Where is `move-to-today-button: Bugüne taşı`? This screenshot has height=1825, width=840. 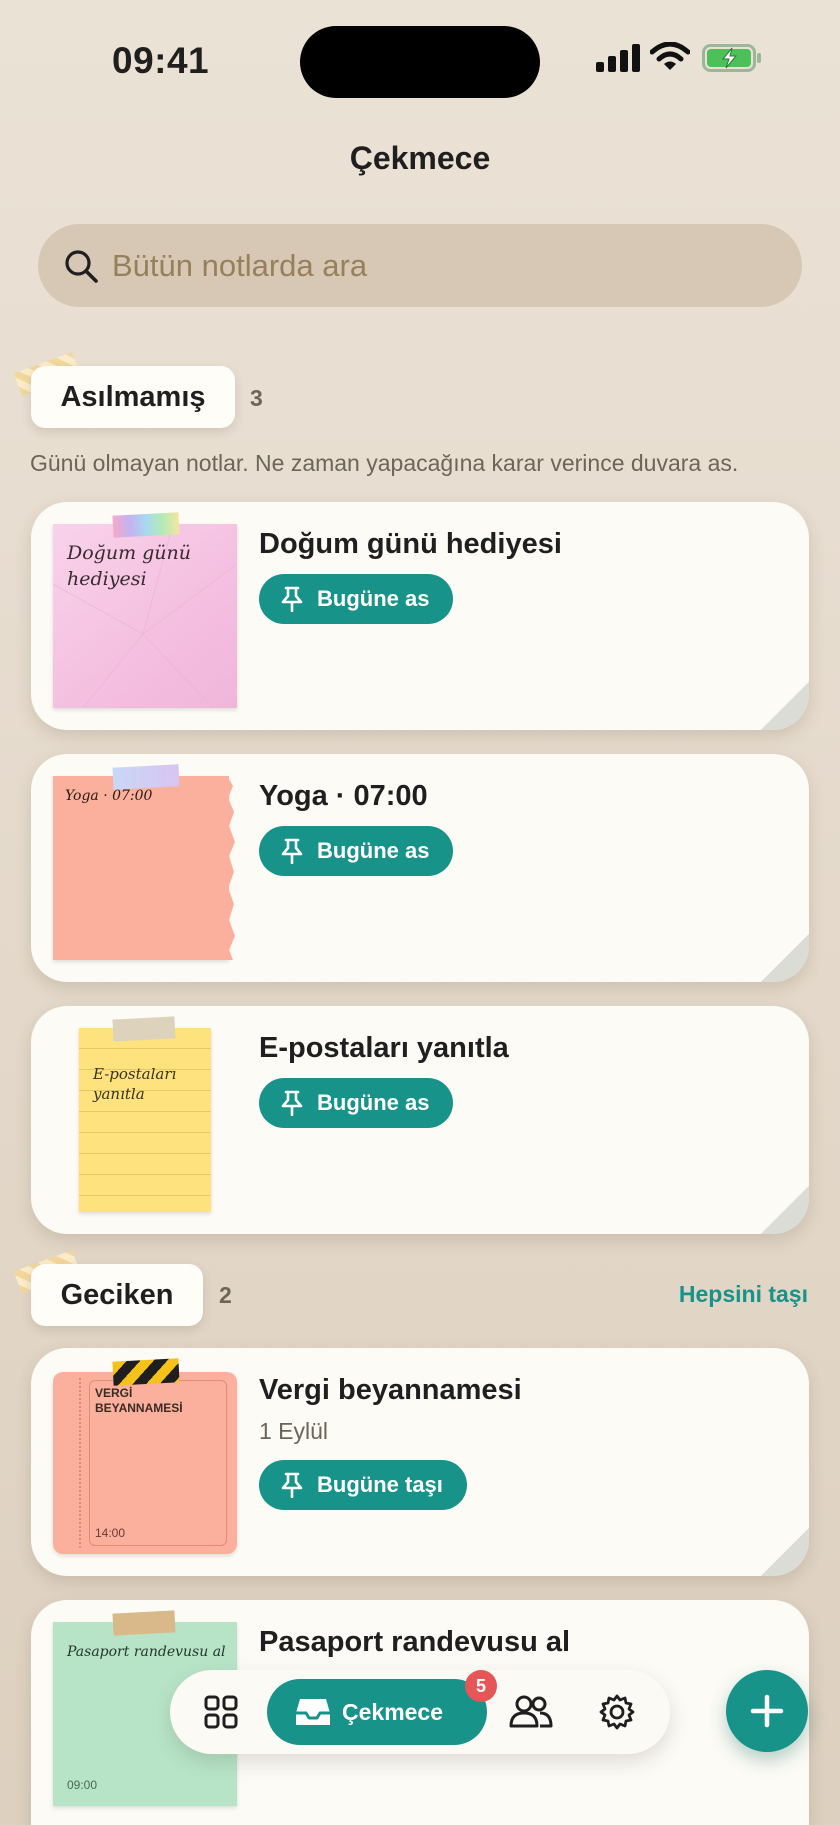
move-to-today-button: Bugüne taşı is located at coordinates (363, 1485).